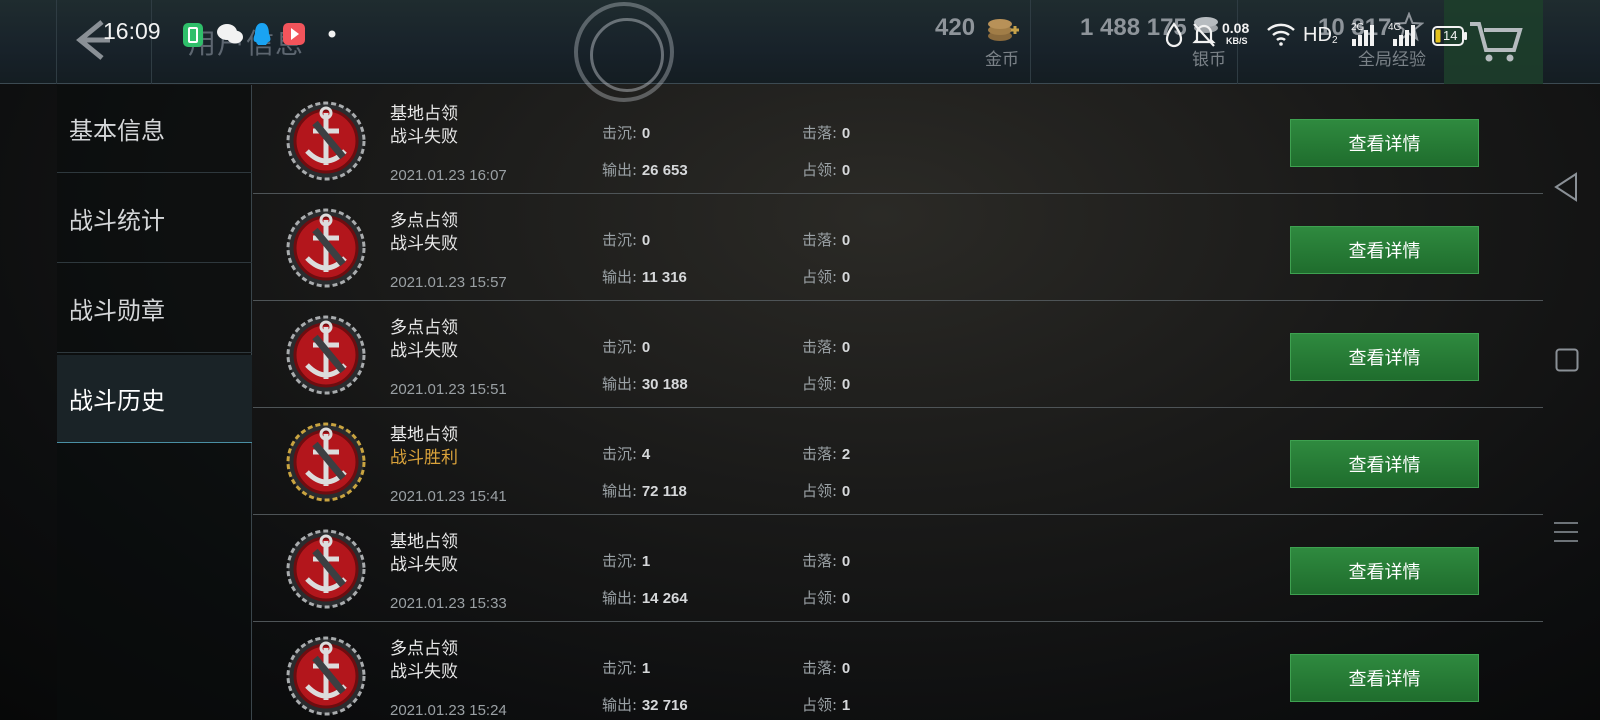 The width and height of the screenshot is (1600, 720). I want to click on nav-home-icon, so click(1567, 360).